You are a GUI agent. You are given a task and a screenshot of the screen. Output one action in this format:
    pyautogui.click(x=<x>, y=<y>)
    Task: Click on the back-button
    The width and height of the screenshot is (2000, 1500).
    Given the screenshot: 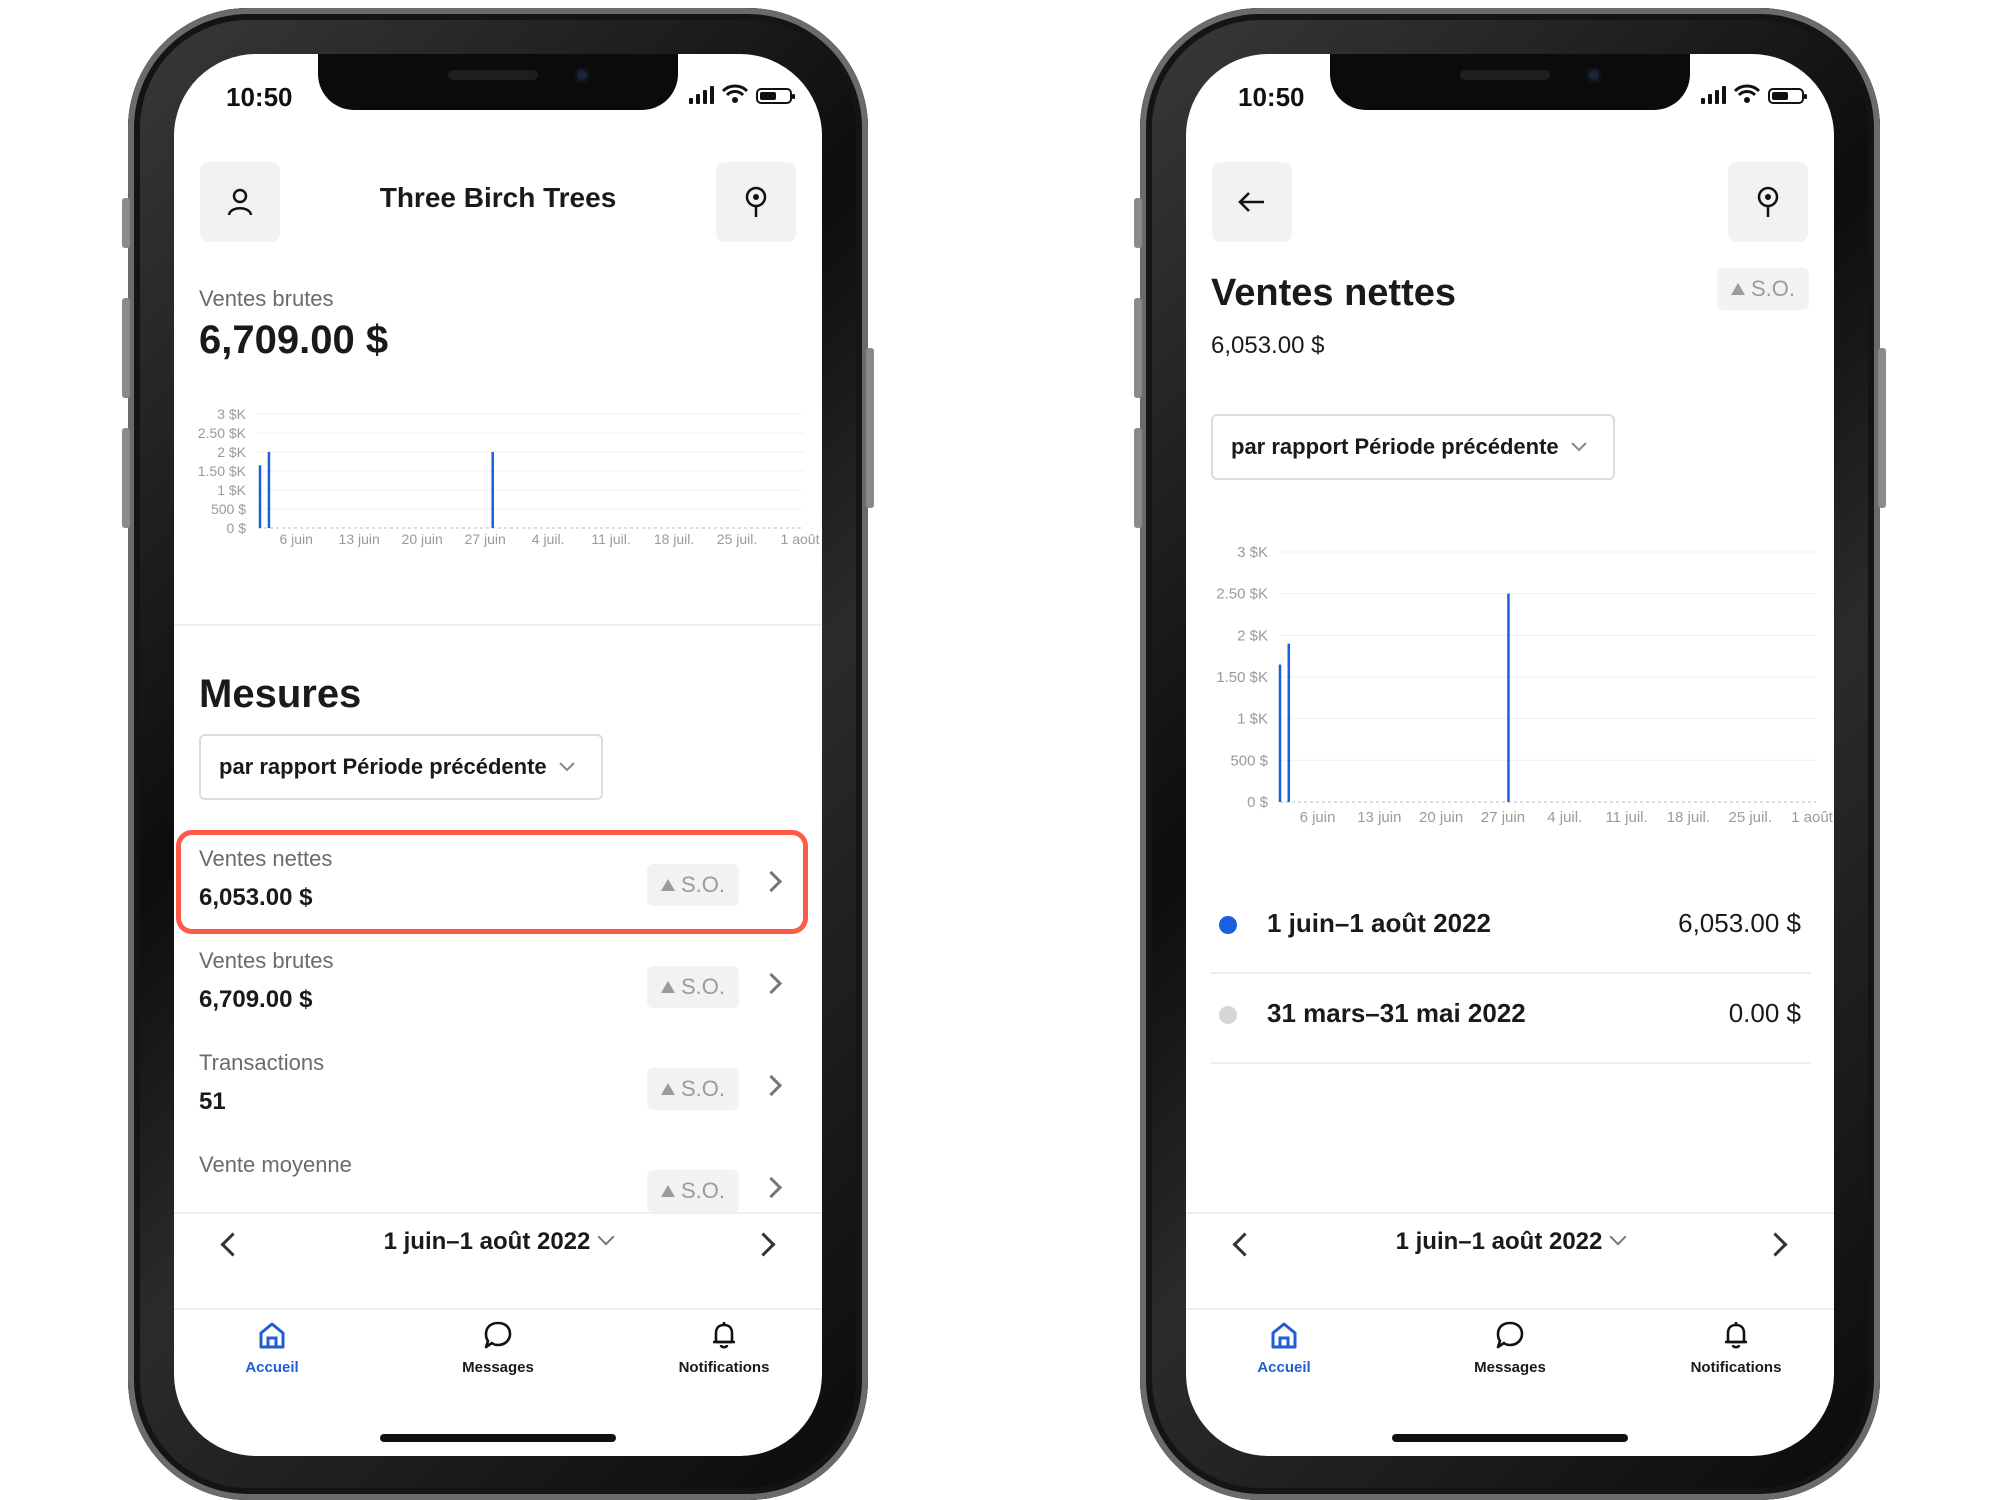 What is the action you would take?
    pyautogui.click(x=1252, y=202)
    